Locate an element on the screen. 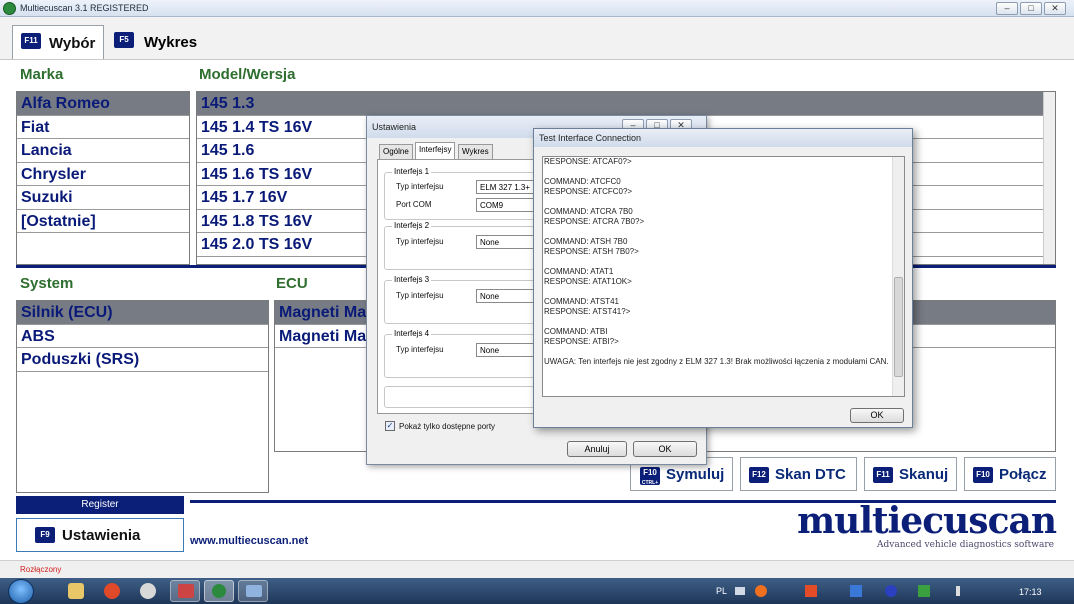  logo-name: multiecuscan is located at coordinates (927, 521).